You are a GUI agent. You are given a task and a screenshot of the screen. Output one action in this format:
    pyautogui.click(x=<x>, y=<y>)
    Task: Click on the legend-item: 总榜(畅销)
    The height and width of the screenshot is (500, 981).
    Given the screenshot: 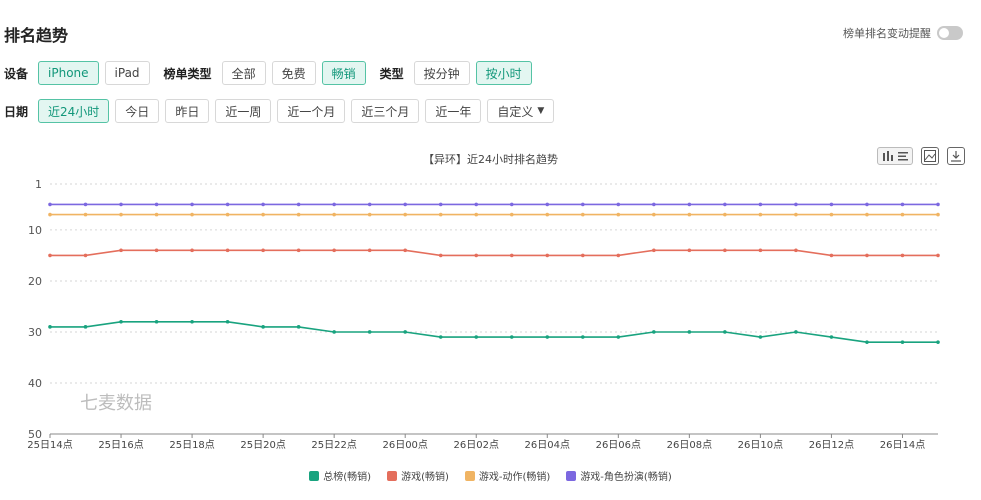 What is the action you would take?
    pyautogui.click(x=340, y=475)
    